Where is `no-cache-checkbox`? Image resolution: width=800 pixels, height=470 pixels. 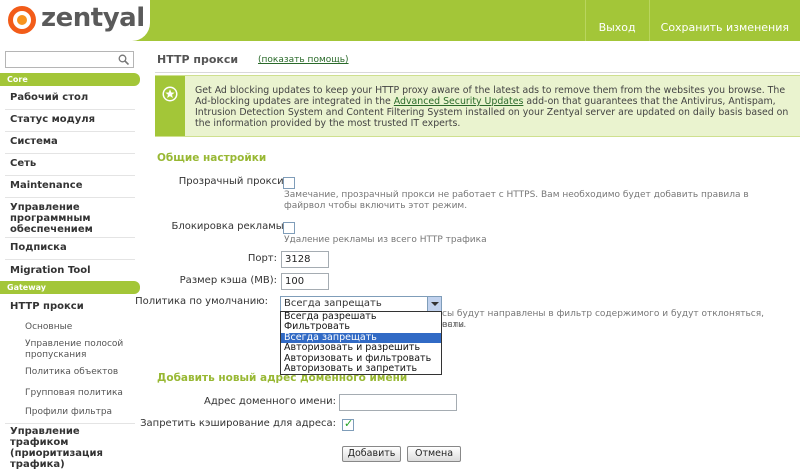
no-cache-checkbox is located at coordinates (348, 424).